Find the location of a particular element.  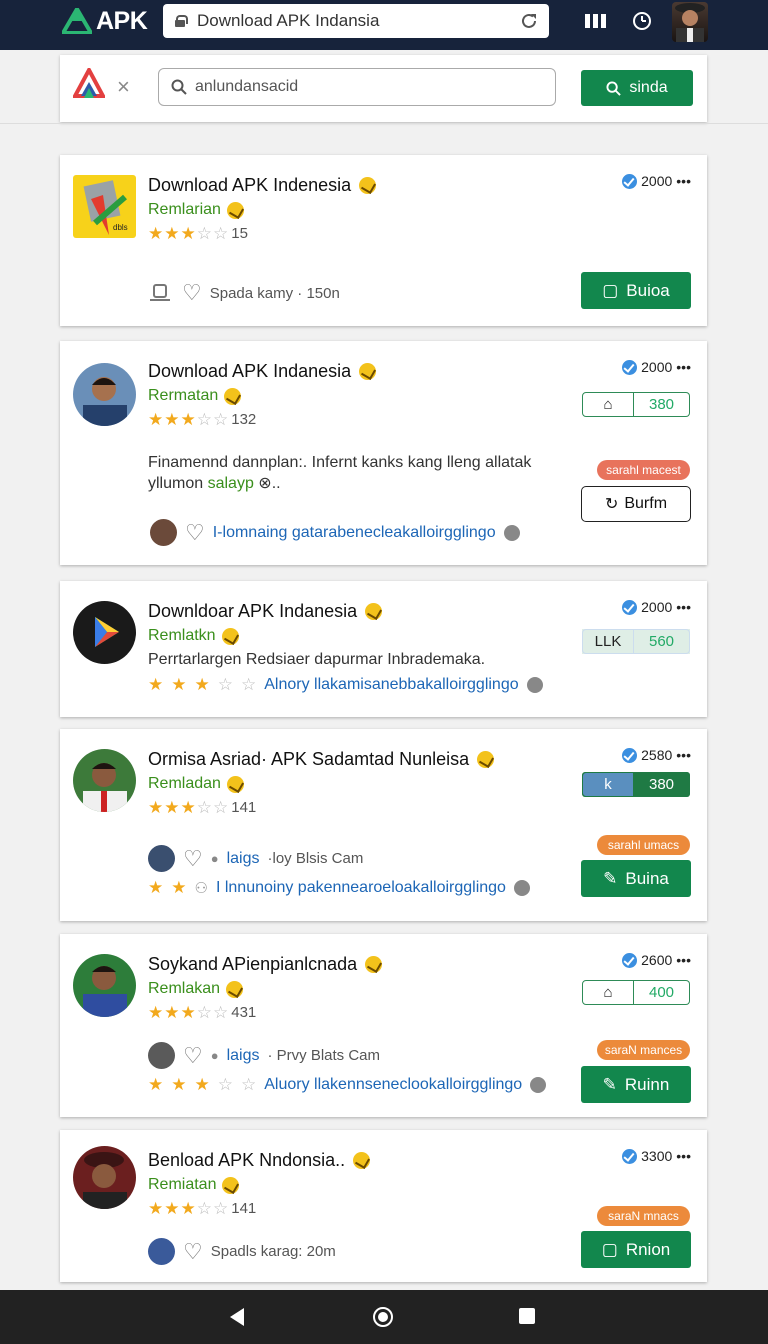

download-button: ▢ Buioa is located at coordinates (636, 290).